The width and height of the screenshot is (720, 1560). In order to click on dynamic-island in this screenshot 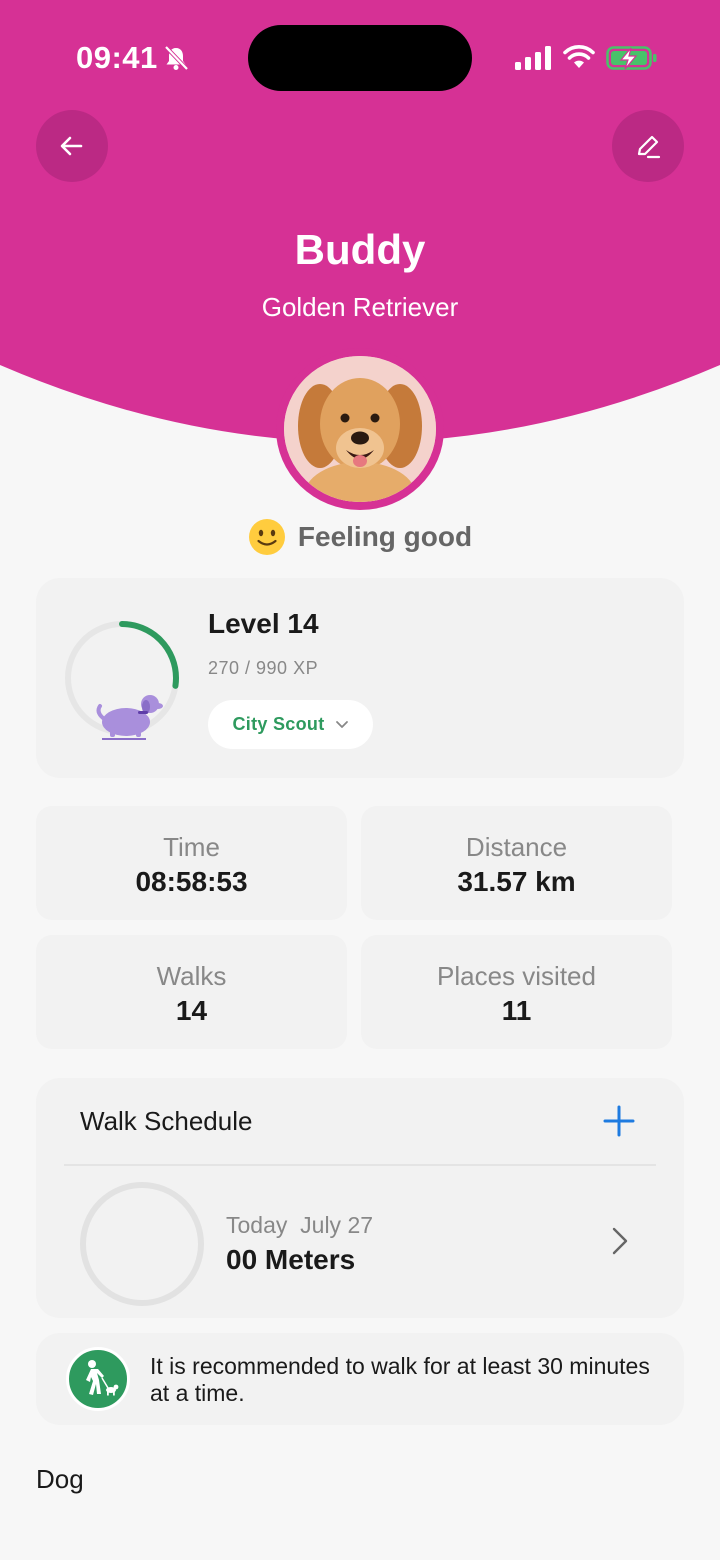, I will do `click(360, 58)`.